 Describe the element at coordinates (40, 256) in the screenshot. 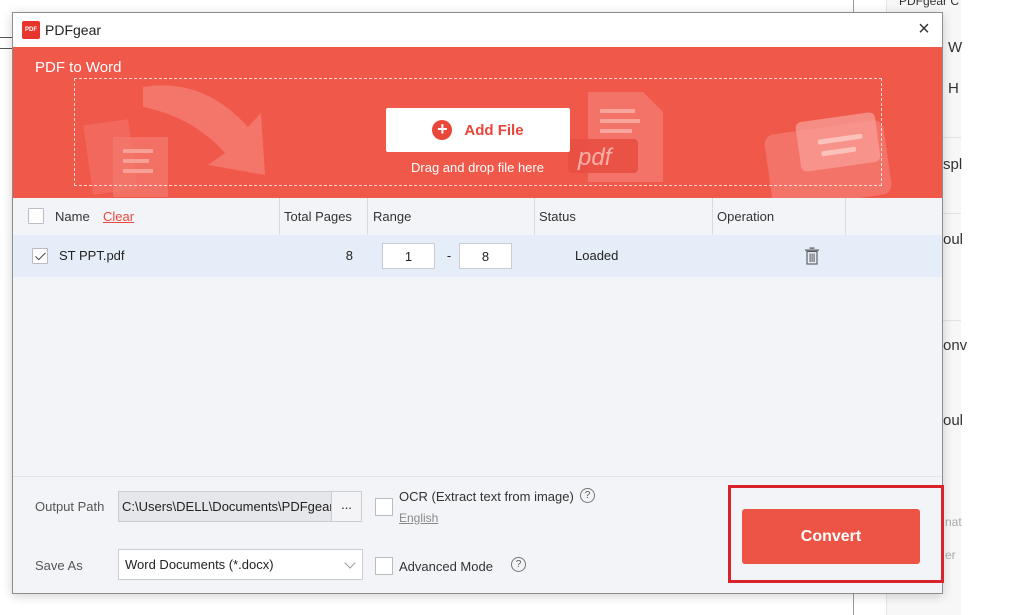

I see `row-checkbox` at that location.